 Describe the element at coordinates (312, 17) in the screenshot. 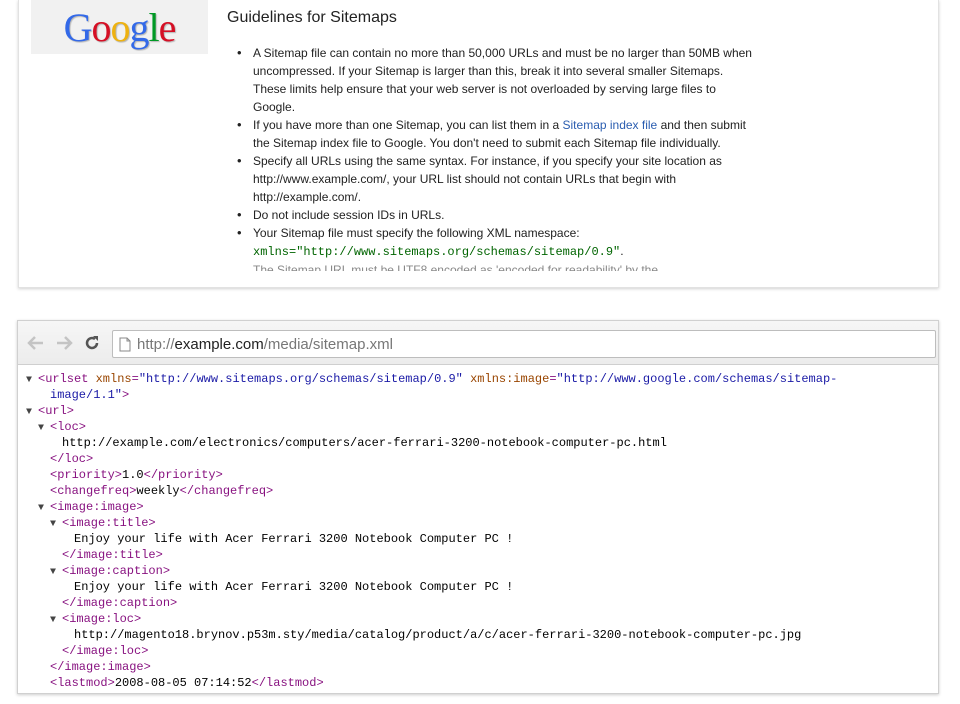

I see `guidelines-title: Guidelines for Sitemaps` at that location.